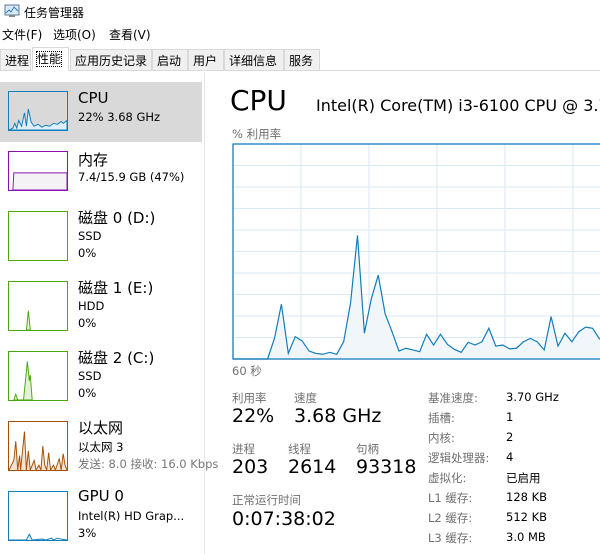 This screenshot has width=600, height=554. Describe the element at coordinates (338, 416) in the screenshot. I see `speed-value: 3.68 GHz` at that location.